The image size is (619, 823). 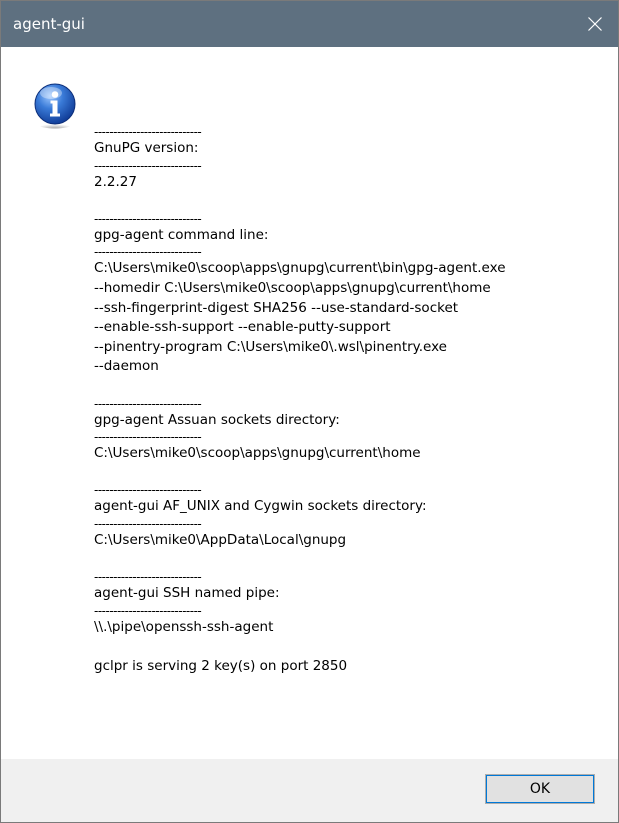 What do you see at coordinates (55, 106) in the screenshot?
I see `info-icon` at bounding box center [55, 106].